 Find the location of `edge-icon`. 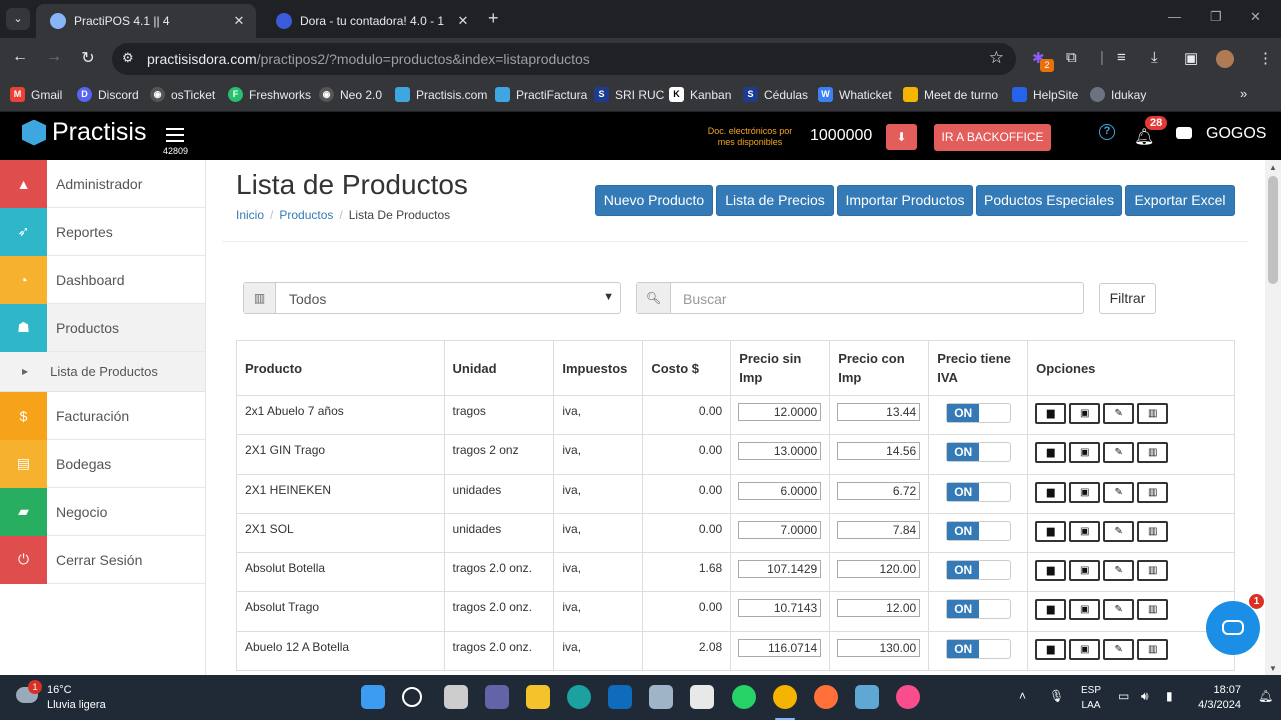

edge-icon is located at coordinates (579, 697).